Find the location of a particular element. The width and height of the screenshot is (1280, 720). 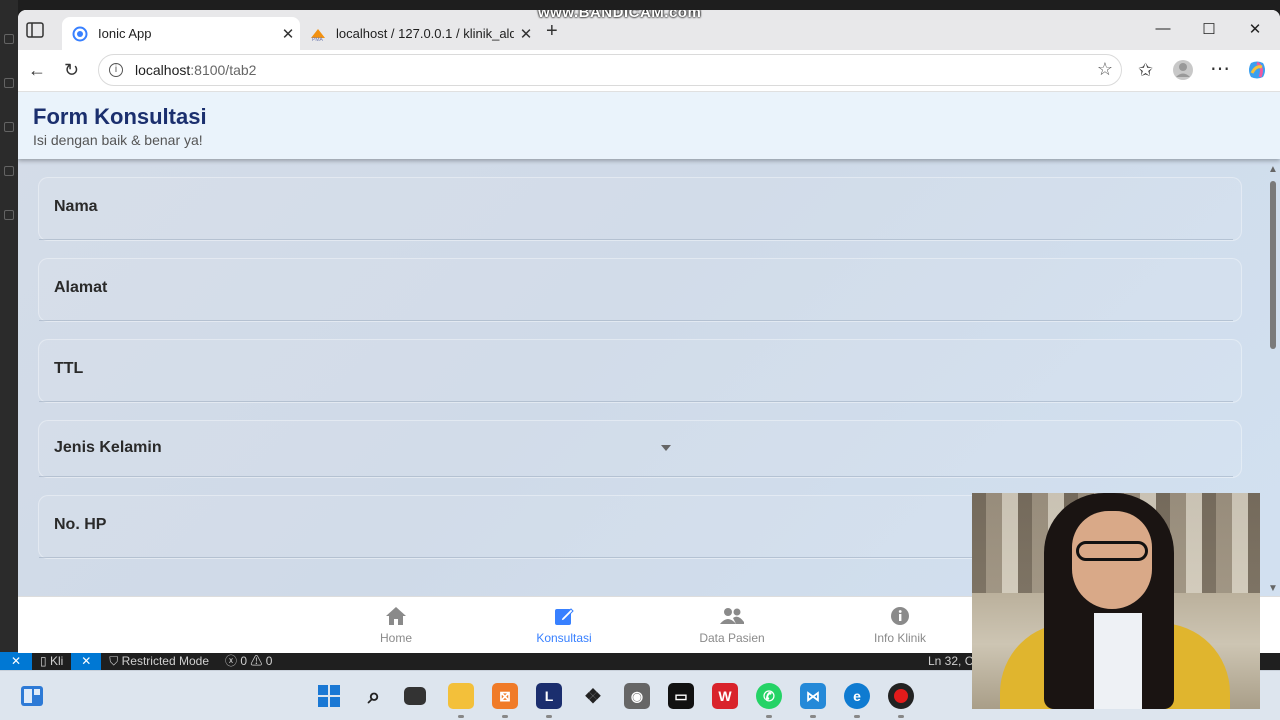

restricted-mode: ⛉ Restricted Mode is located at coordinates (159, 661).